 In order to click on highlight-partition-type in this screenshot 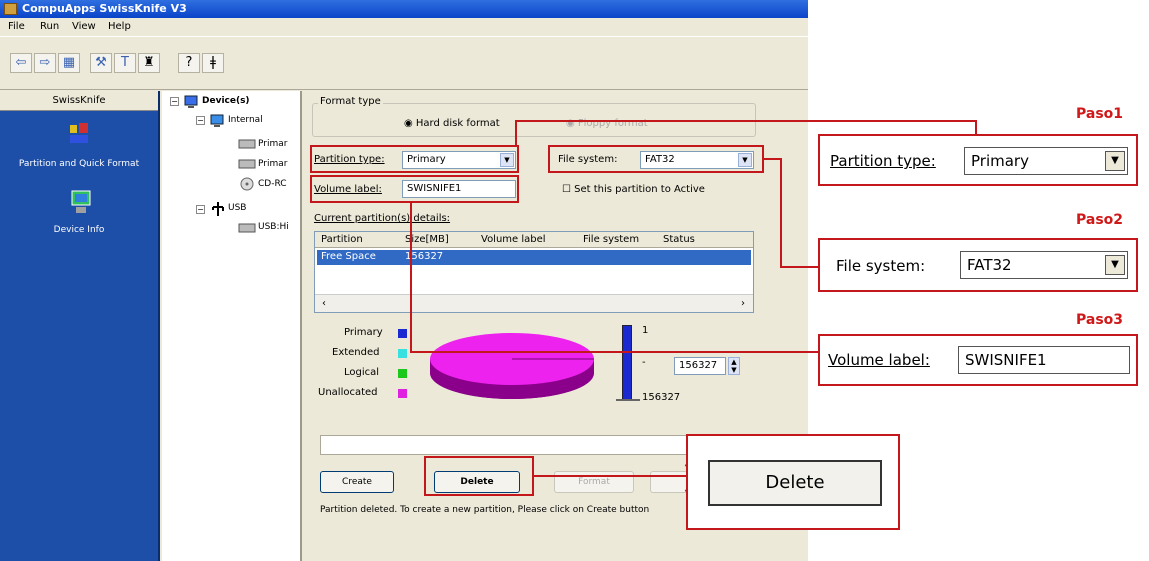, I will do `click(414, 159)`.